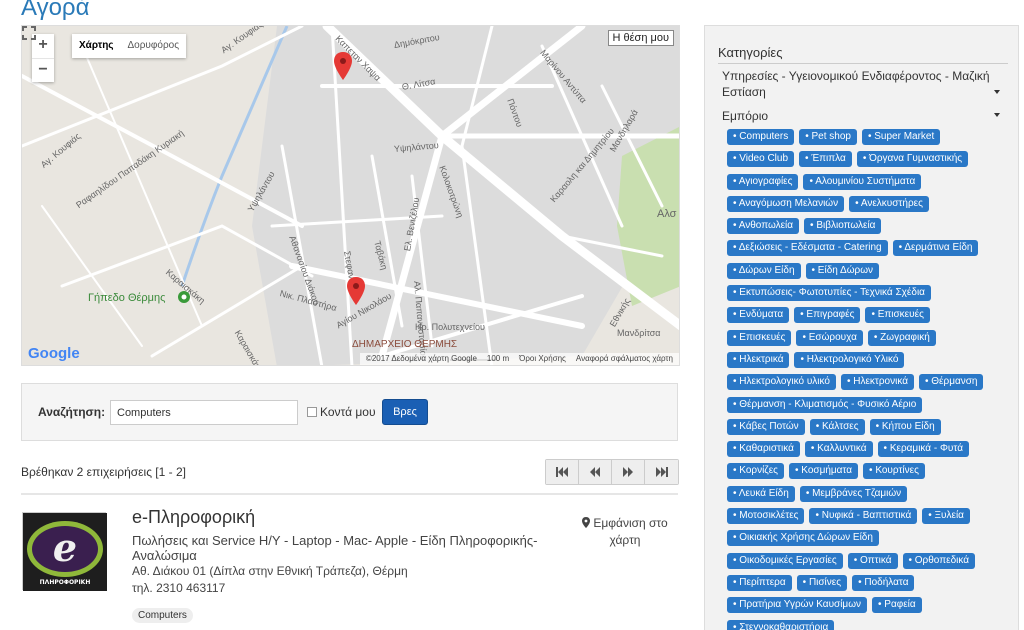 Image resolution: width=1024 pixels, height=630 pixels. I want to click on nearby-checkbox: Κοντά μου, so click(341, 412).